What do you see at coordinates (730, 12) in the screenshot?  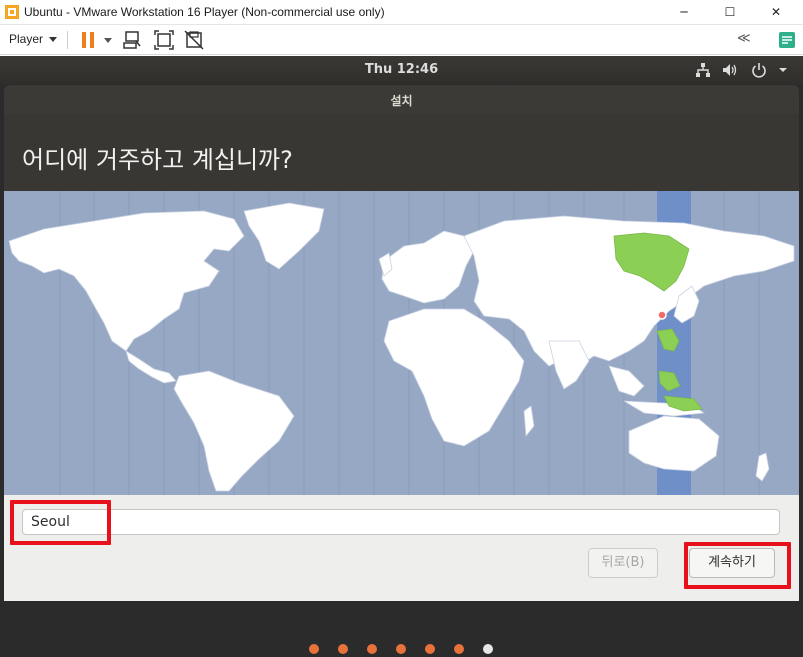 I see `maximize-button: ☐` at bounding box center [730, 12].